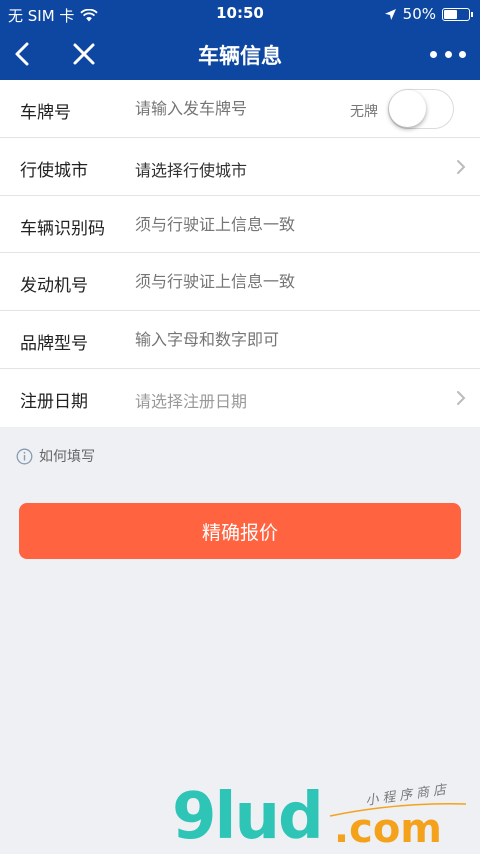 The width and height of the screenshot is (480, 854). What do you see at coordinates (419, 14) in the screenshot?
I see `battery-percent: 50%` at bounding box center [419, 14].